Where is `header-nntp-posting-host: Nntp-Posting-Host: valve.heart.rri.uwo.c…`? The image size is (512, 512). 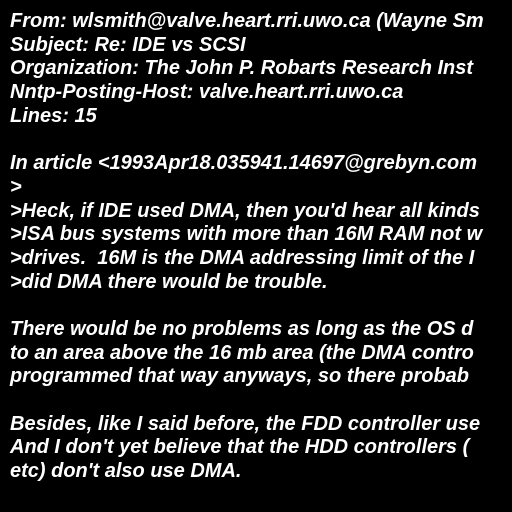 header-nntp-posting-host: Nntp-Posting-Host: valve.heart.rri.uwo.c… is located at coordinates (207, 92).